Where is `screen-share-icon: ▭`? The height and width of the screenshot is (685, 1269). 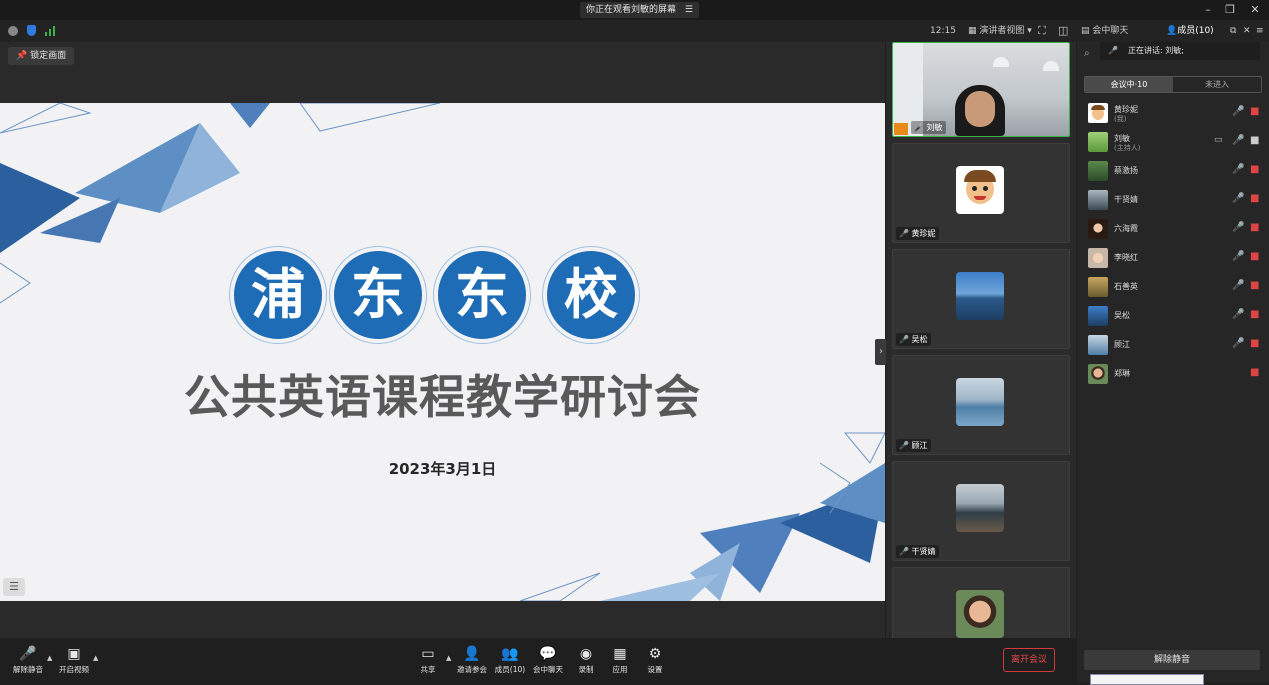 screen-share-icon: ▭ is located at coordinates (1218, 140).